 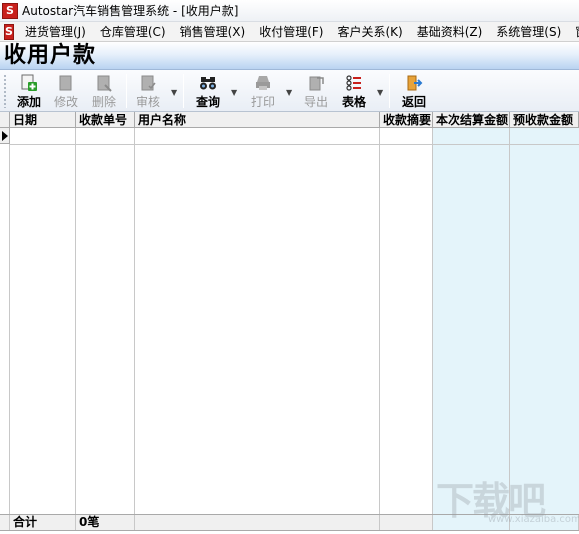 I want to click on column-header-settlement-amount: 本次结算金额, so click(x=471, y=120).